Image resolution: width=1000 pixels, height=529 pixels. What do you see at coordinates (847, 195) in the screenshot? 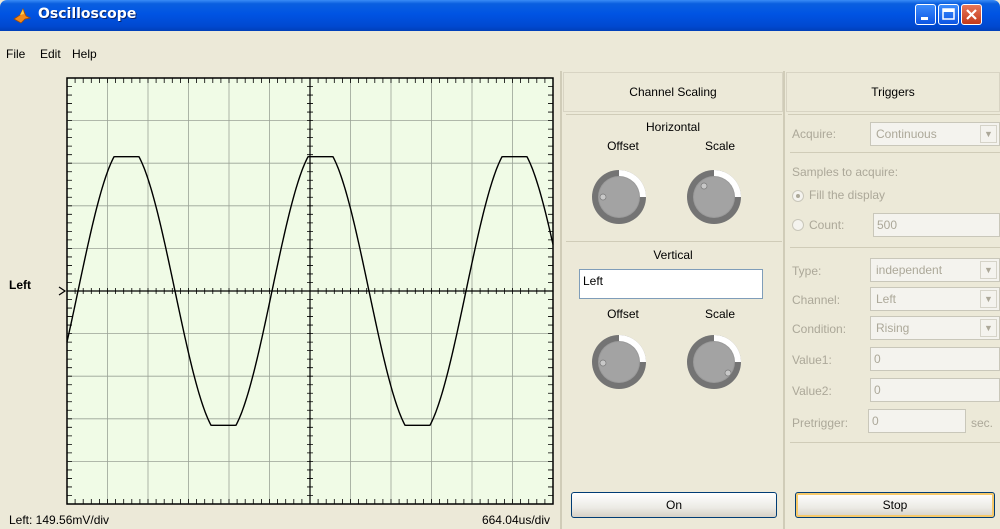
I see `fill-display-label: Fill the display` at bounding box center [847, 195].